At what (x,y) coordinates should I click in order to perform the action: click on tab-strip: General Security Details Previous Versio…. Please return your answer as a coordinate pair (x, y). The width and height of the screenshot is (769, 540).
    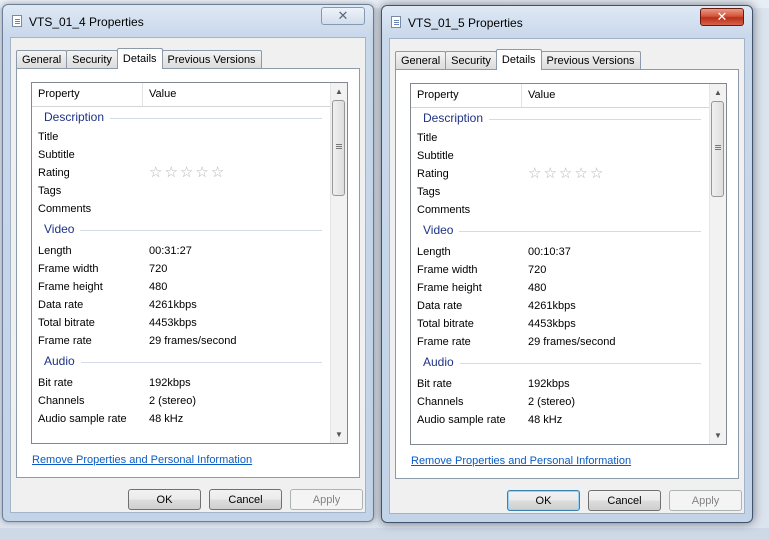
    Looking at the image, I should click on (139, 58).